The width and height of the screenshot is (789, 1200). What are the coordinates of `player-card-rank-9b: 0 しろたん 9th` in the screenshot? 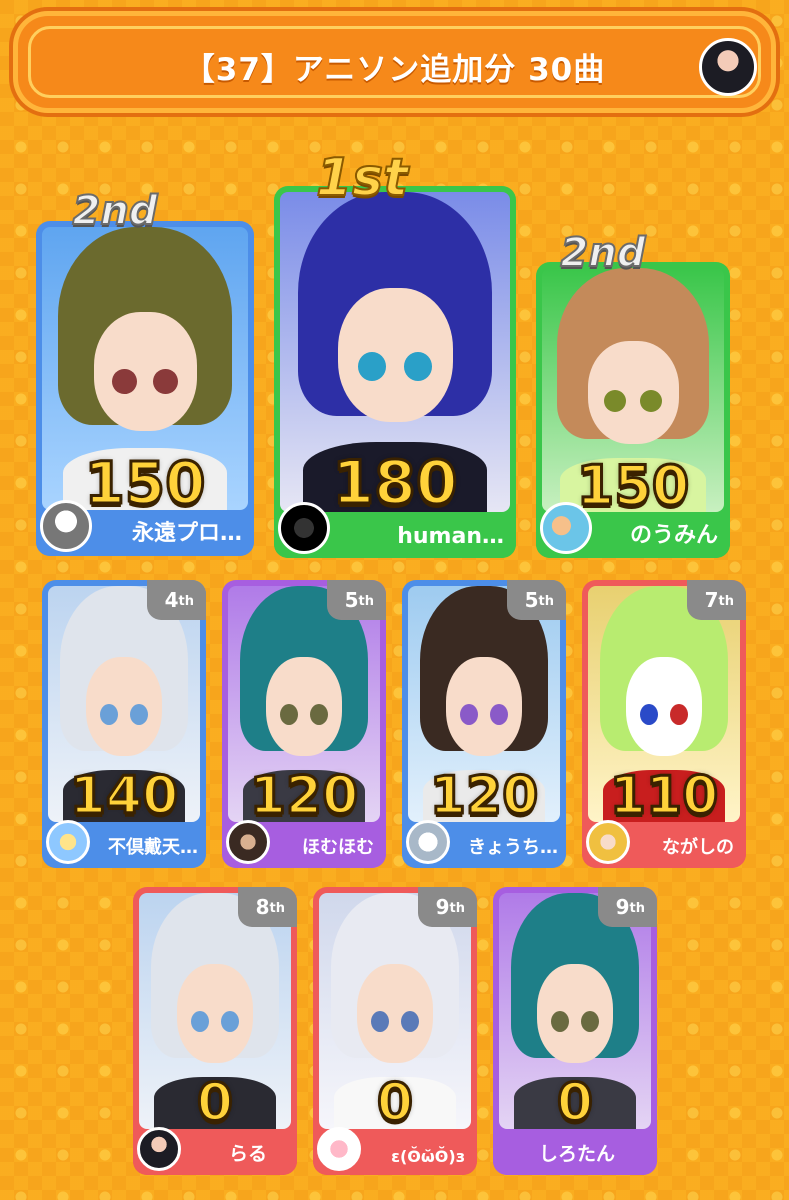 It's located at (575, 1031).